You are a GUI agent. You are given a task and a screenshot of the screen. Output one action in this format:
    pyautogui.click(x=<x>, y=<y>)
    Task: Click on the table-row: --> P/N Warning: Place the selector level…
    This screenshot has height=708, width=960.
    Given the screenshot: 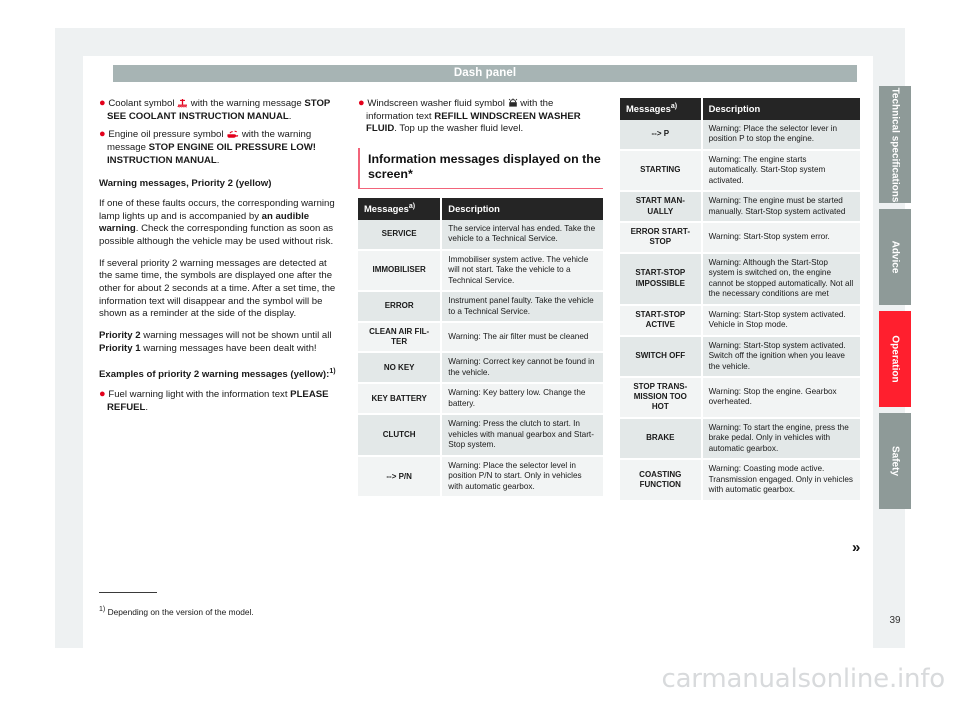 What is the action you would take?
    pyautogui.click(x=480, y=477)
    